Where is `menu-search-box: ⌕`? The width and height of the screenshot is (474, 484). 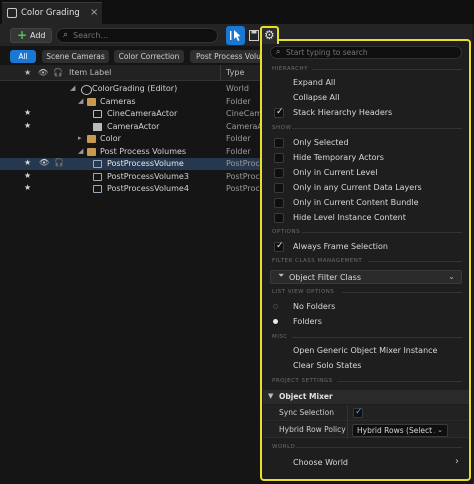 menu-search-box: ⌕ is located at coordinates (366, 52).